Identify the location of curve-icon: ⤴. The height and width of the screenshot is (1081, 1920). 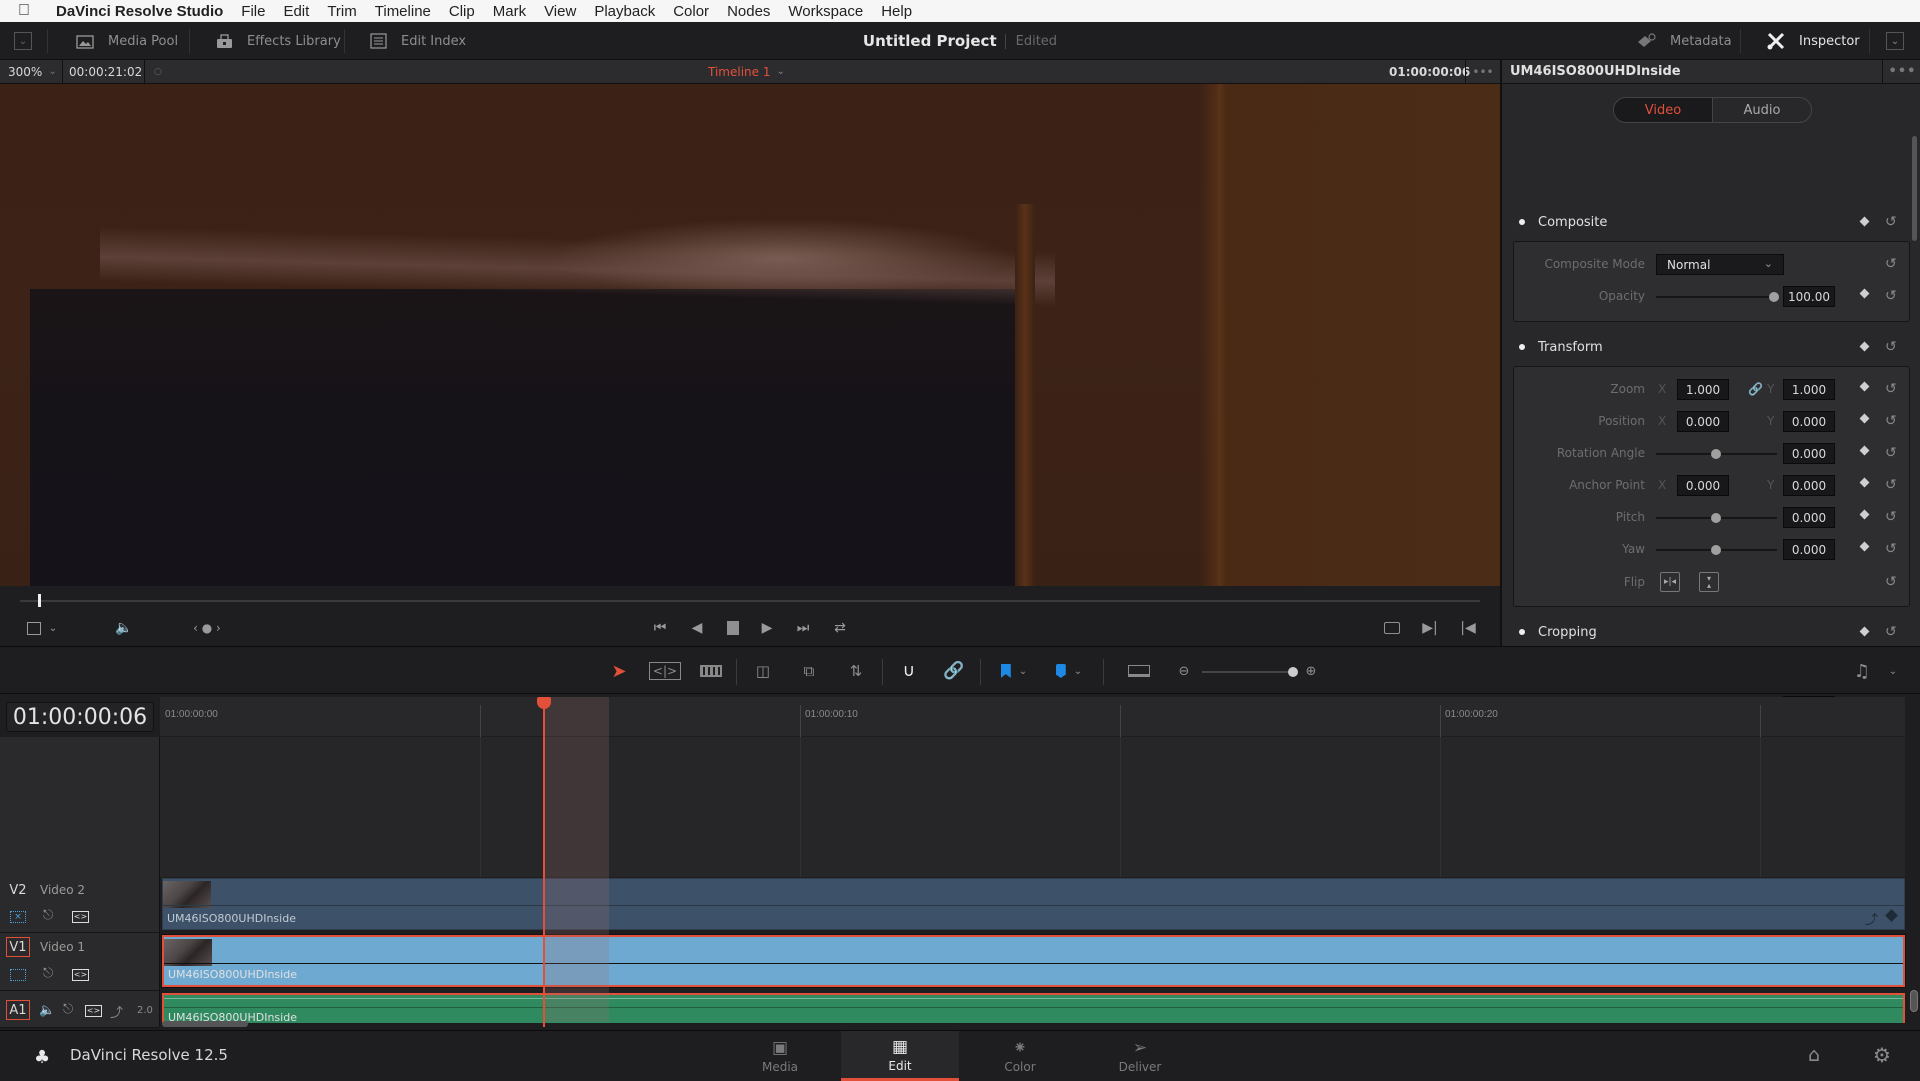
(1871, 918).